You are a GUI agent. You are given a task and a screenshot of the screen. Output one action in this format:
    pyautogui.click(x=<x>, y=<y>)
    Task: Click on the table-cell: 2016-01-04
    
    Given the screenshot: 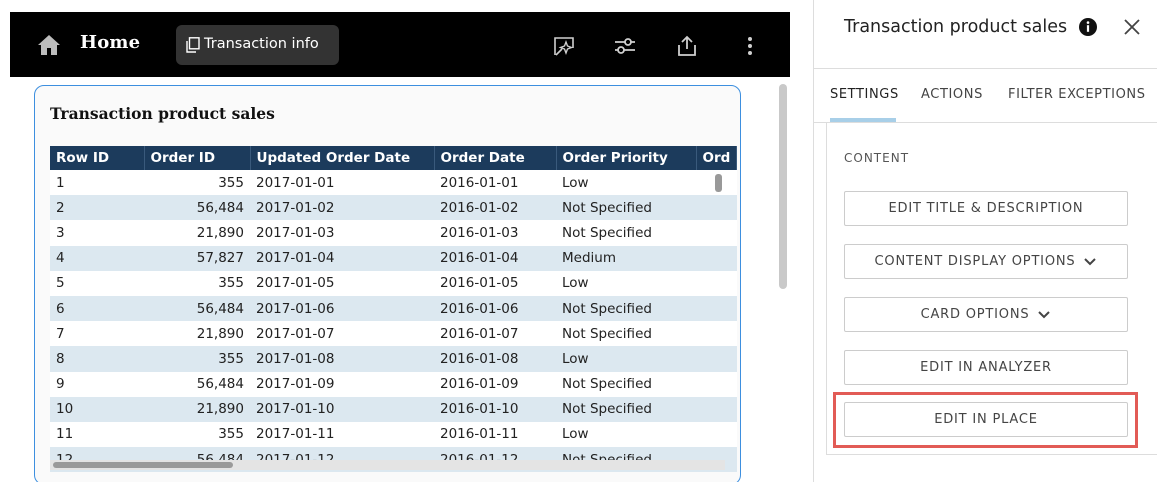 What is the action you would take?
    pyautogui.click(x=495, y=258)
    